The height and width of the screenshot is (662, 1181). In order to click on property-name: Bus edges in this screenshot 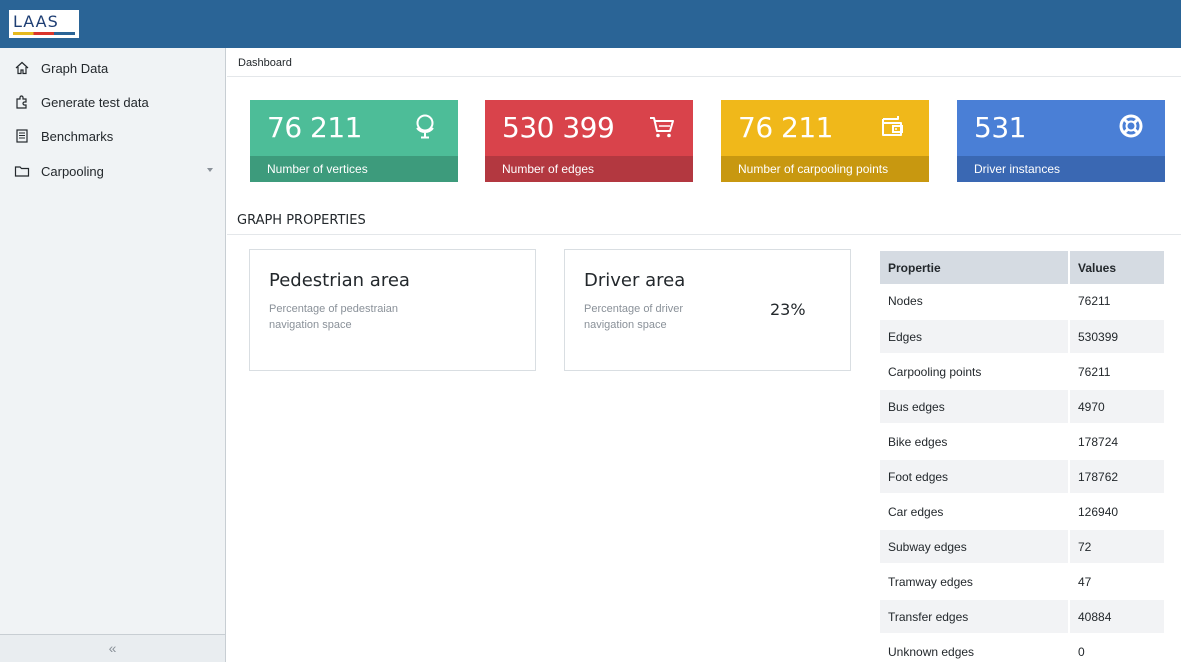, I will do `click(975, 407)`.